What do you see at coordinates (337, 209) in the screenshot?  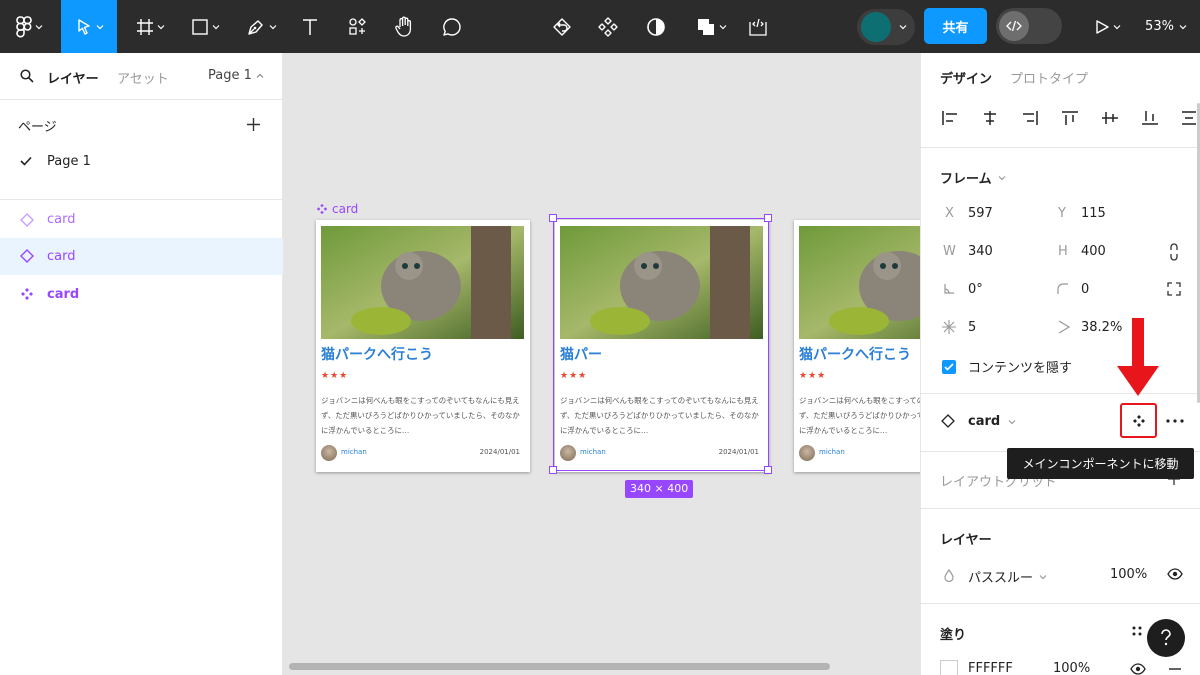 I see `component-frame-label: card` at bounding box center [337, 209].